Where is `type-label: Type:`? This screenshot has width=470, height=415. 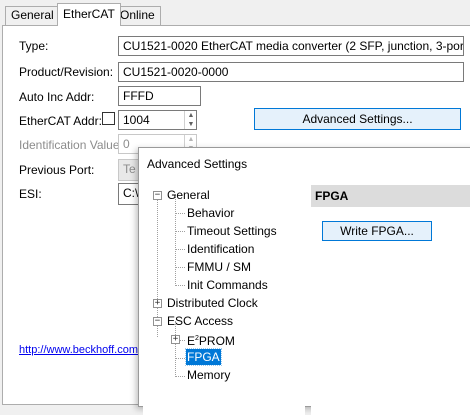 type-label: Type: is located at coordinates (34, 46).